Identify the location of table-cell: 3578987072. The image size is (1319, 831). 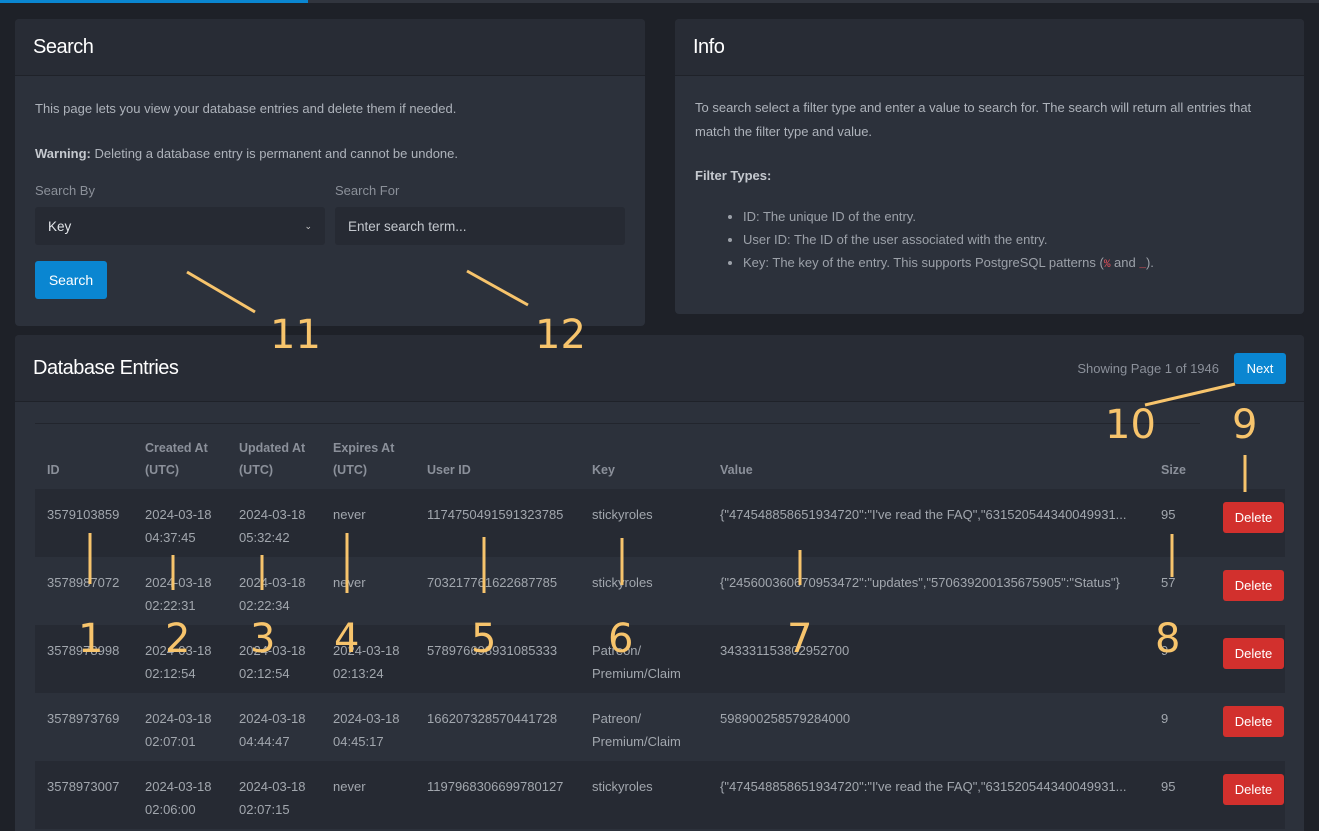
(83, 582).